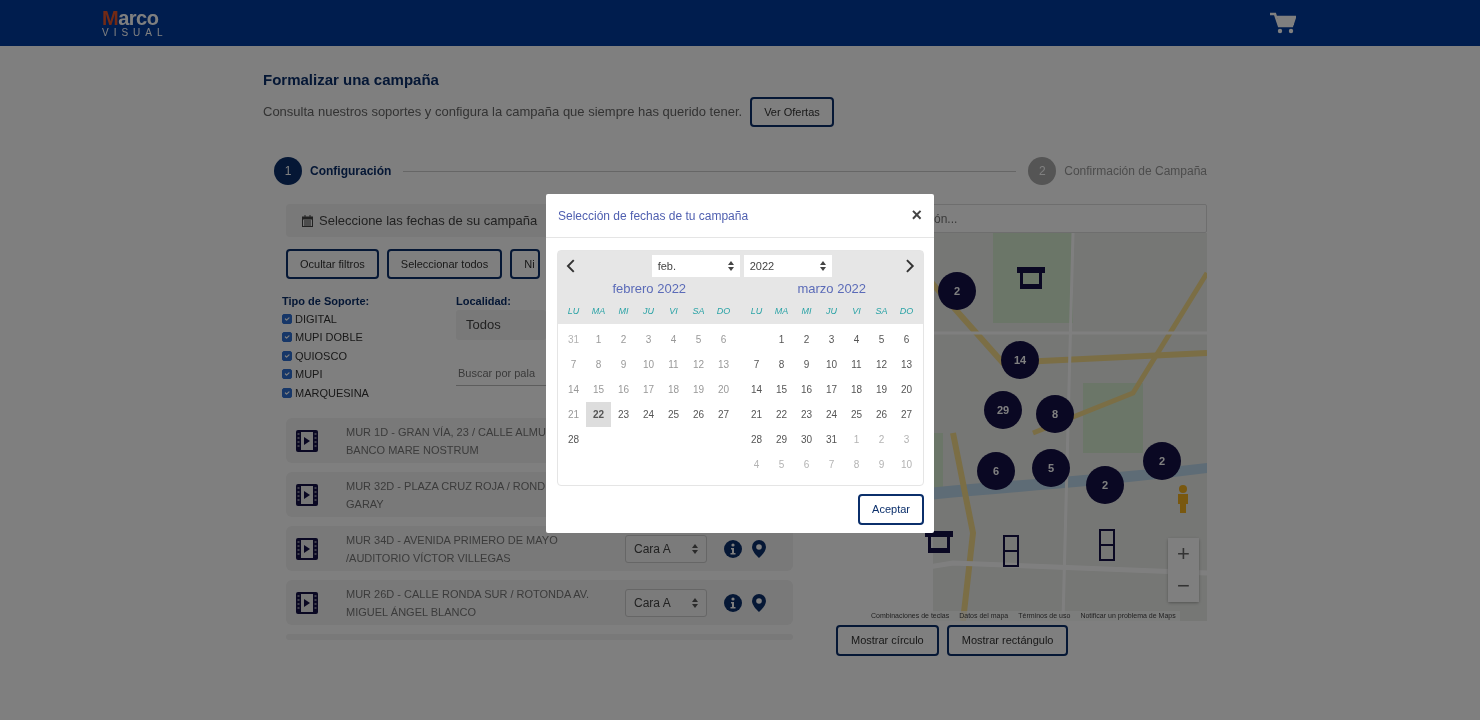 This screenshot has width=1480, height=720. I want to click on filter-label: Localidad:, so click(484, 301).